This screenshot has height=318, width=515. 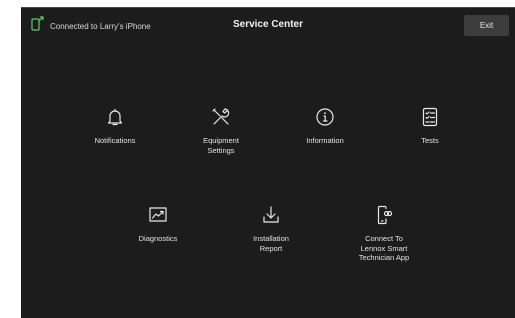 I want to click on checklist-icon, so click(x=430, y=117).